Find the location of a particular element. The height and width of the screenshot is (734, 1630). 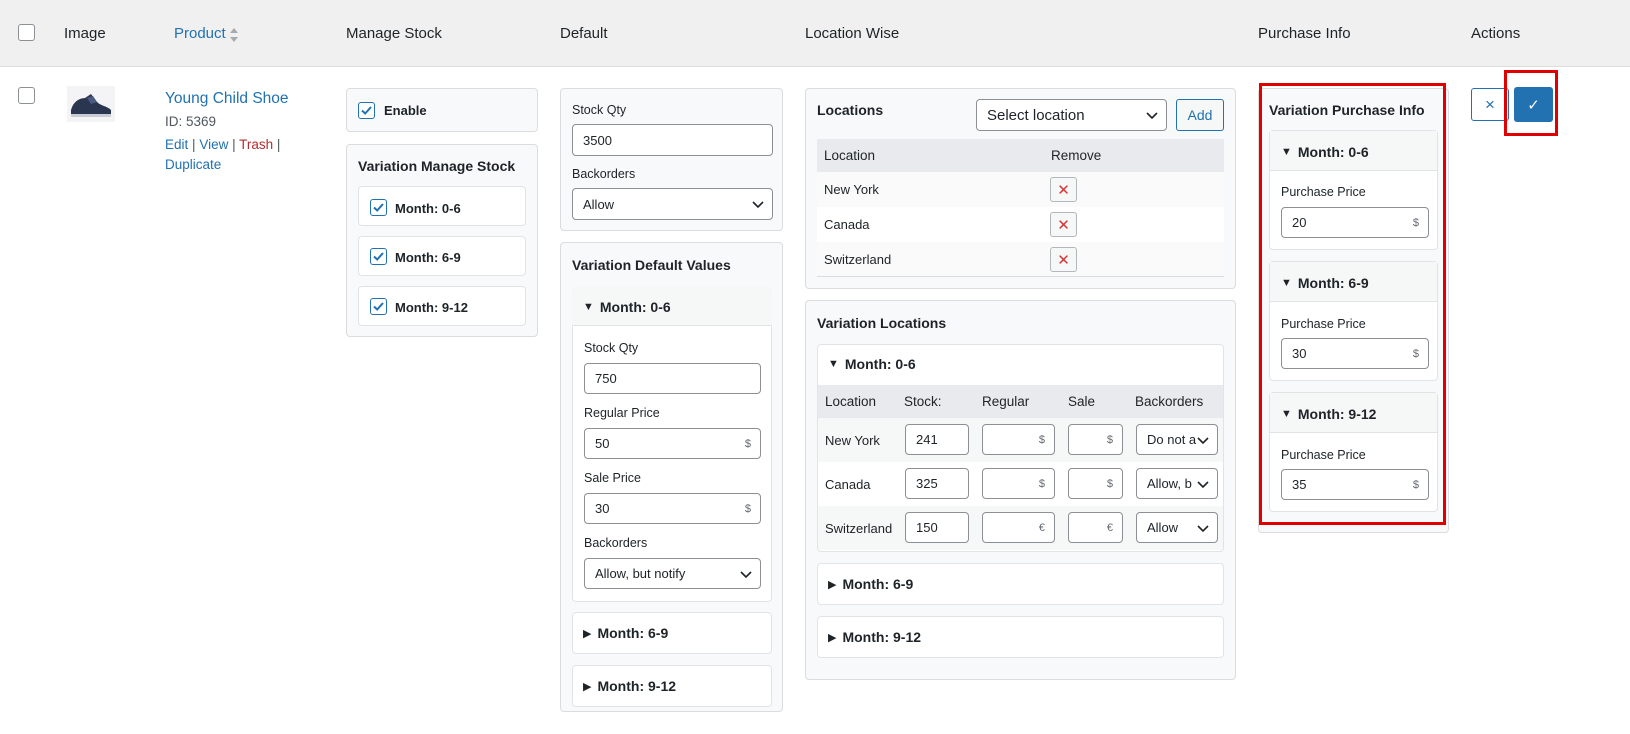

column-header-image: Image is located at coordinates (85, 33).